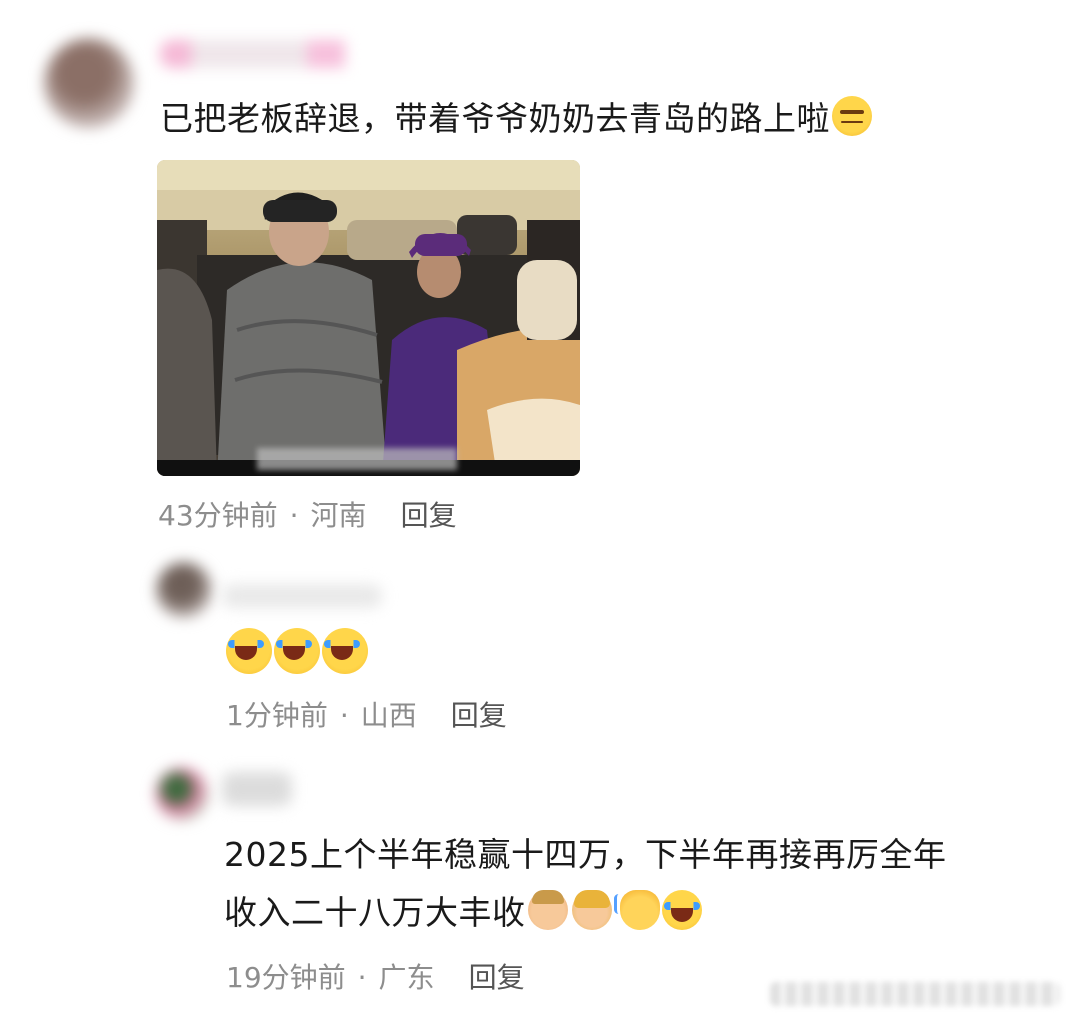 The width and height of the screenshot is (1080, 1029). I want to click on comment-text: 已把老板辞退，带着爷爷奶奶去青岛的路上啦, so click(600, 119).